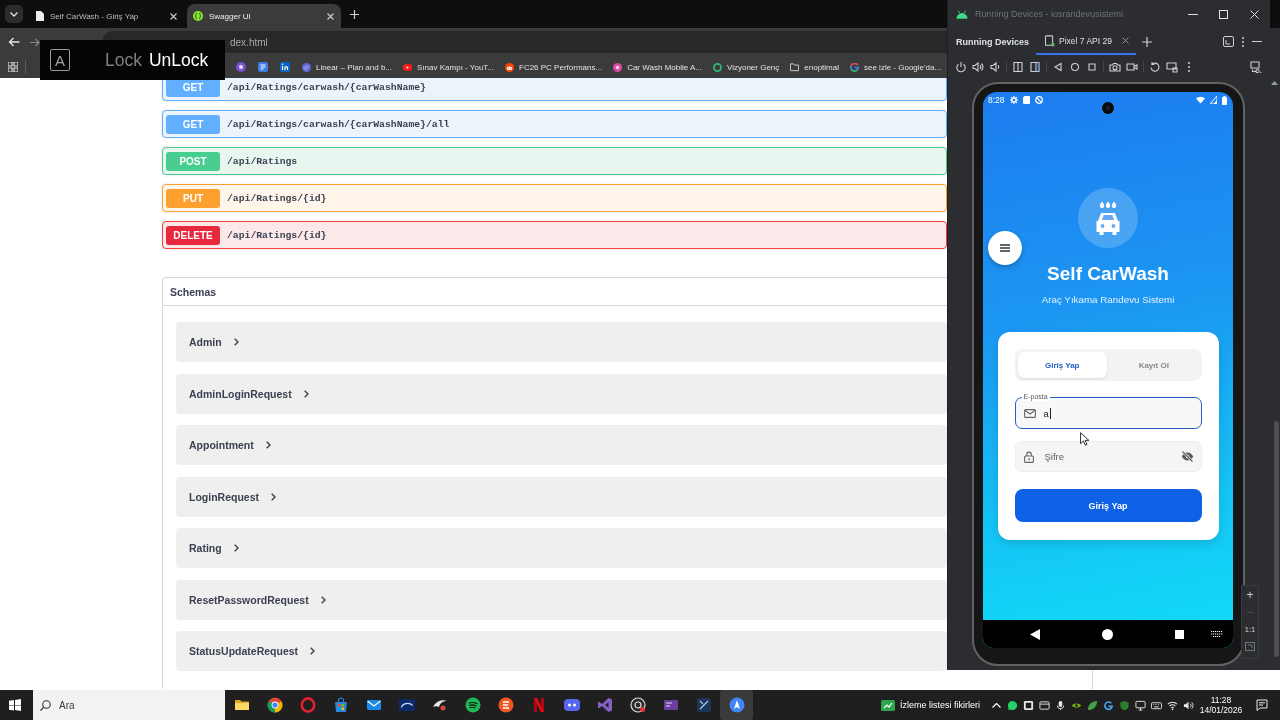 This screenshot has width=1280, height=720. What do you see at coordinates (198, 16) in the screenshot?
I see `brace-disc-icon` at bounding box center [198, 16].